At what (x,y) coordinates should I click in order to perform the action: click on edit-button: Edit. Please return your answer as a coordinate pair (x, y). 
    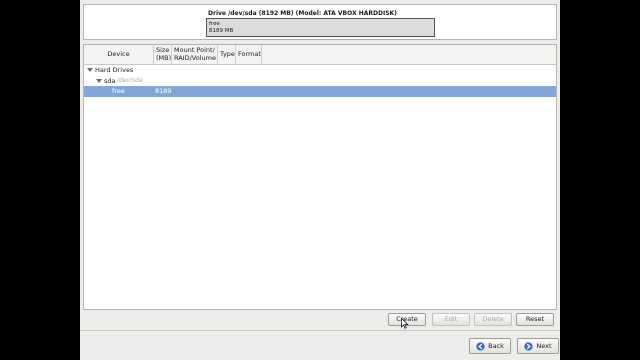
    Looking at the image, I should click on (451, 319).